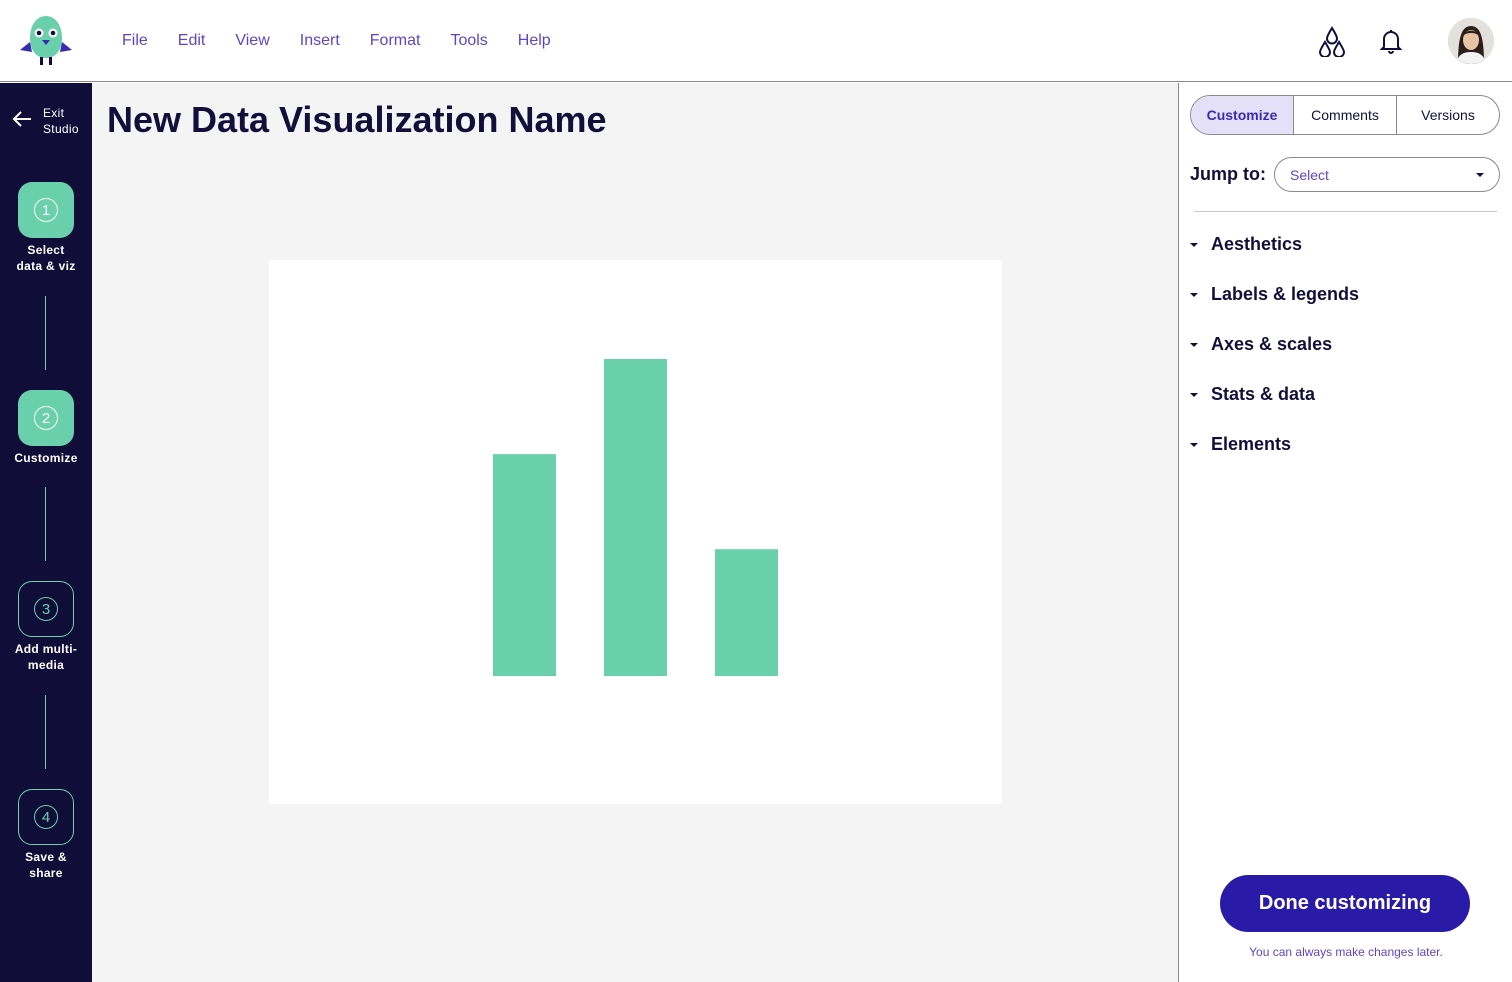  What do you see at coordinates (1242, 115) in the screenshot?
I see `tab-customize: Customize` at bounding box center [1242, 115].